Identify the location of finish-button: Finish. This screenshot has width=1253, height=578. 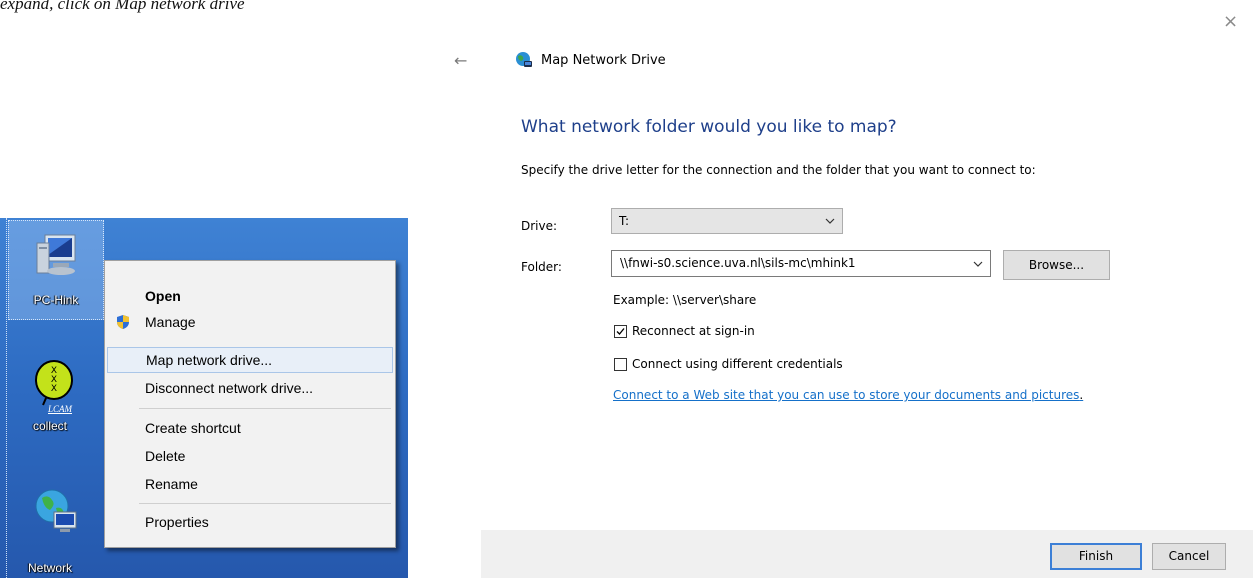
(1096, 556).